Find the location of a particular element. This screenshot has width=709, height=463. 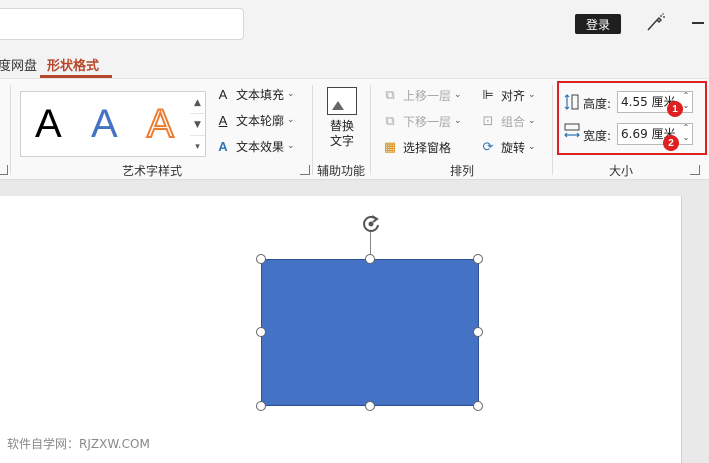

resize-handle-top-left is located at coordinates (261, 259).